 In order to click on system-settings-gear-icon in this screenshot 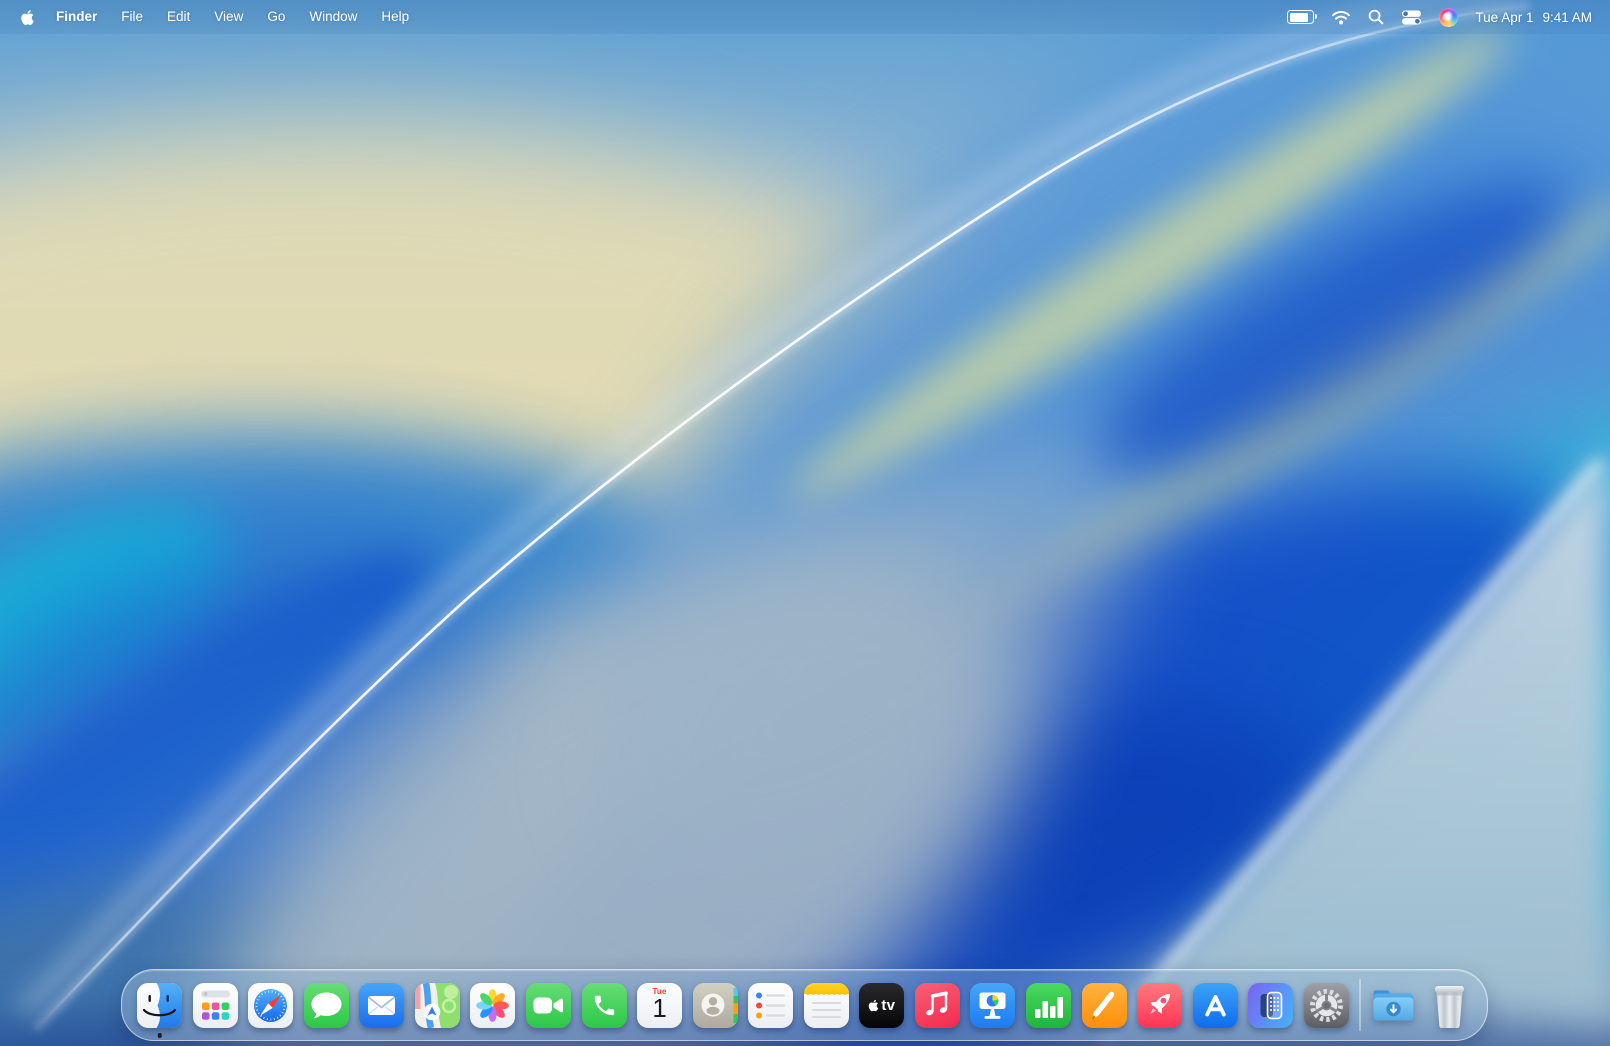, I will do `click(1326, 1005)`.